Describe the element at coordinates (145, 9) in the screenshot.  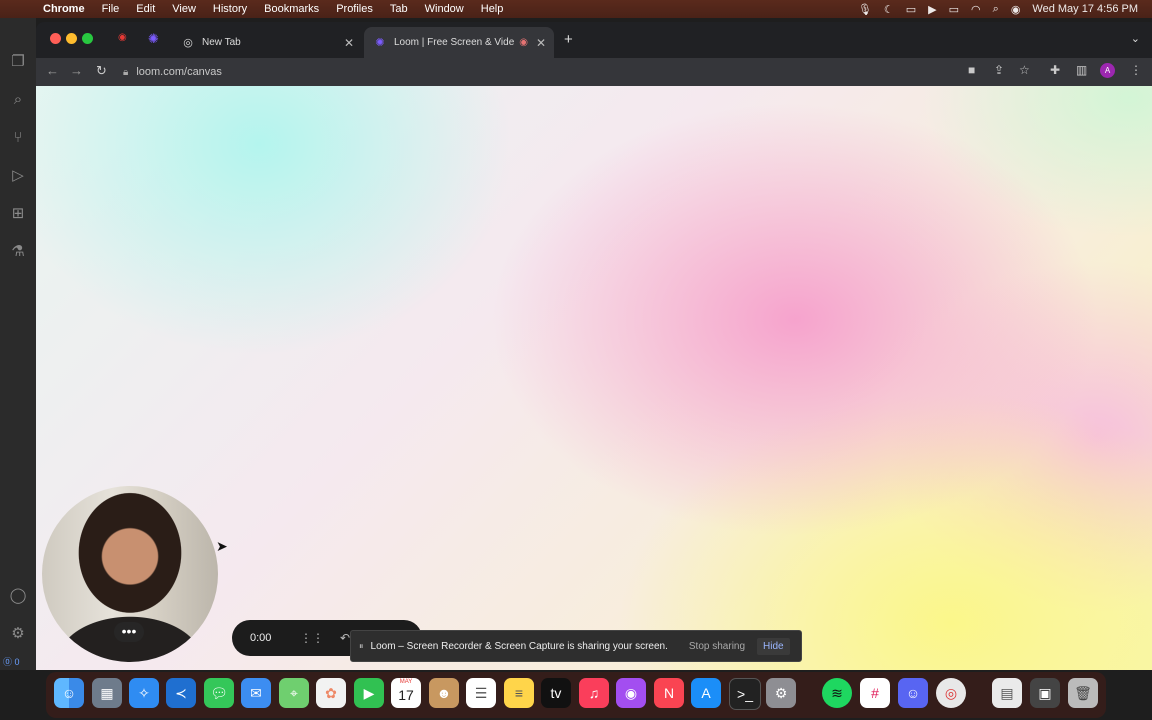
I see `menu-edit: Edit` at that location.